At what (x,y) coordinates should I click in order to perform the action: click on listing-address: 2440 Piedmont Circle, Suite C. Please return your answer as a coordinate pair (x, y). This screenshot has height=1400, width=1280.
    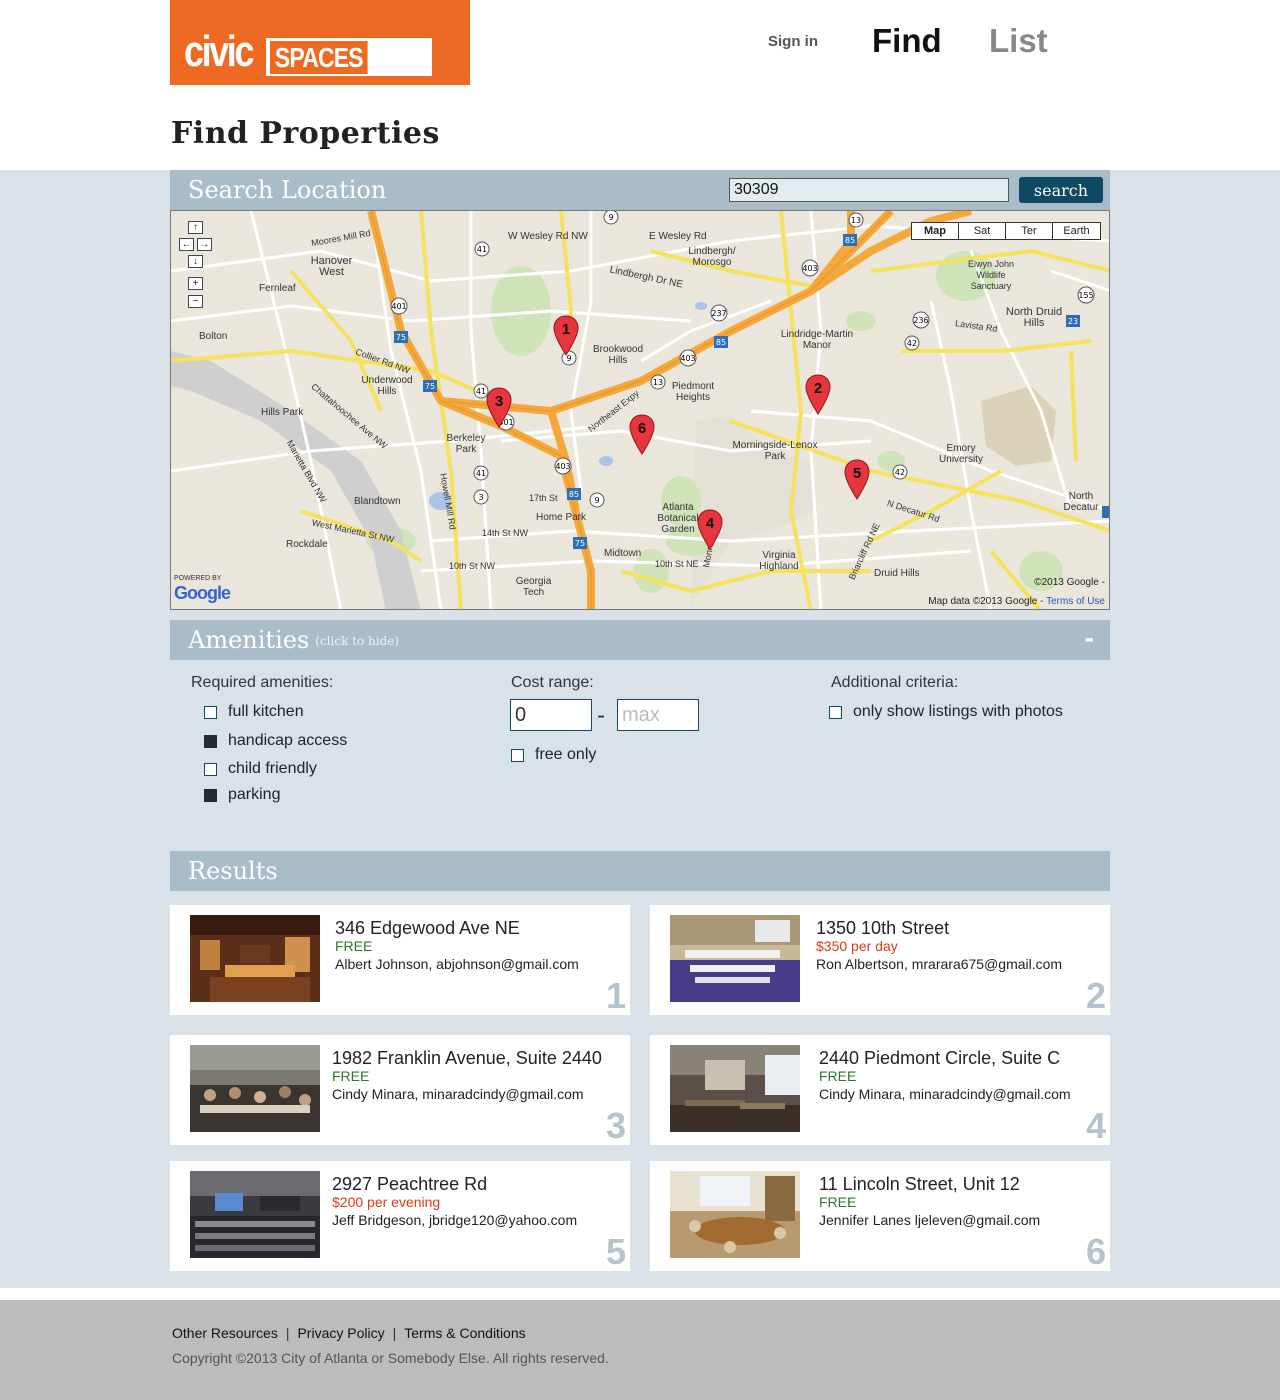
    Looking at the image, I should click on (940, 1058).